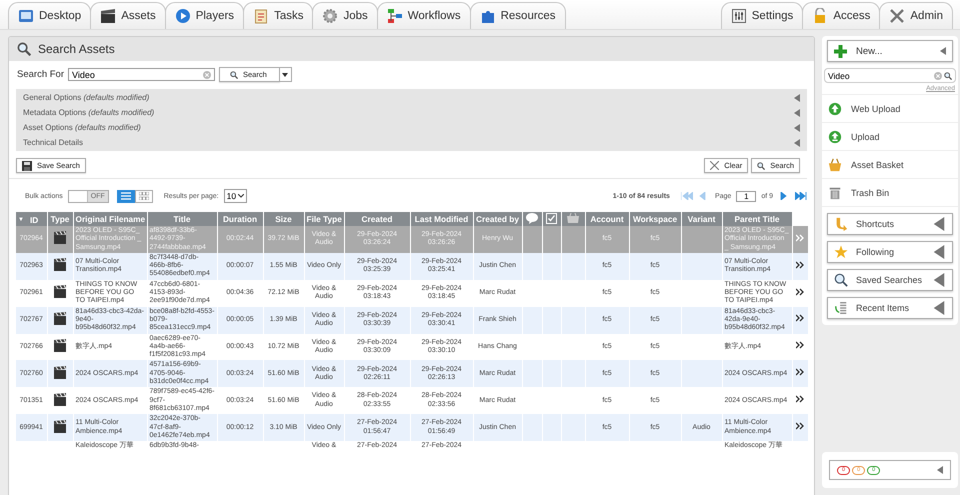 The width and height of the screenshot is (960, 495). Describe the element at coordinates (261, 17) in the screenshot. I see `clipboard-icon` at that location.